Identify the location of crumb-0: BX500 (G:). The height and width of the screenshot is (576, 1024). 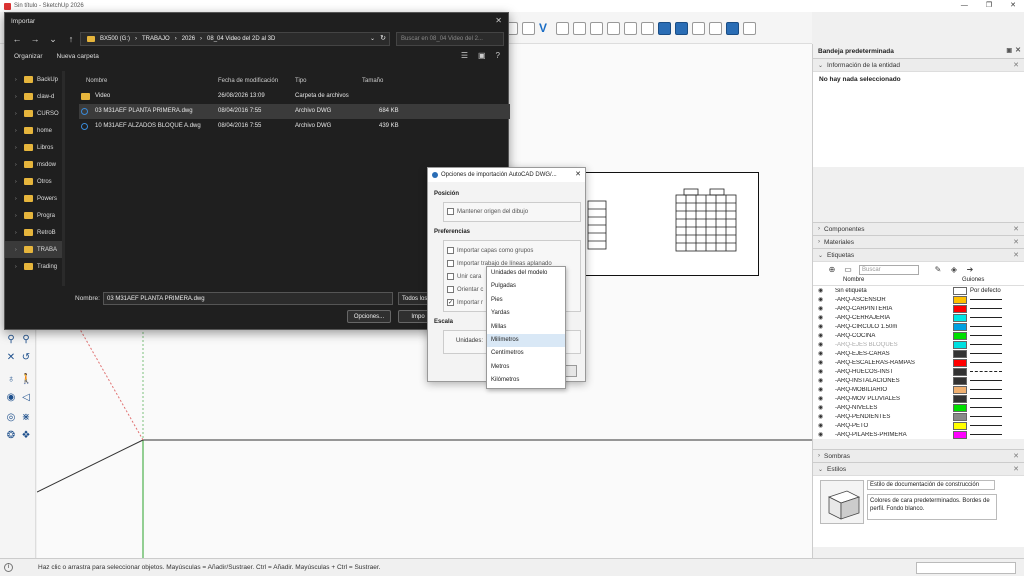
(115, 39).